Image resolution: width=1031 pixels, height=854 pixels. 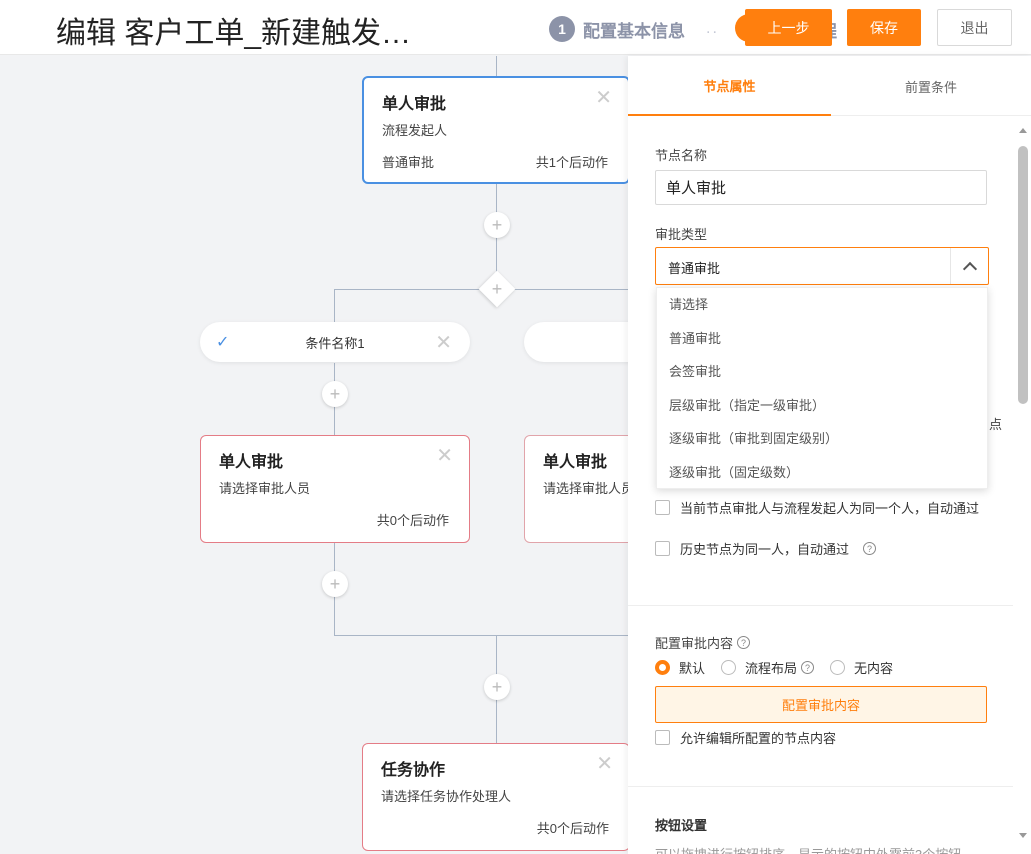 I want to click on node-name-input: 单人审批, so click(x=821, y=187).